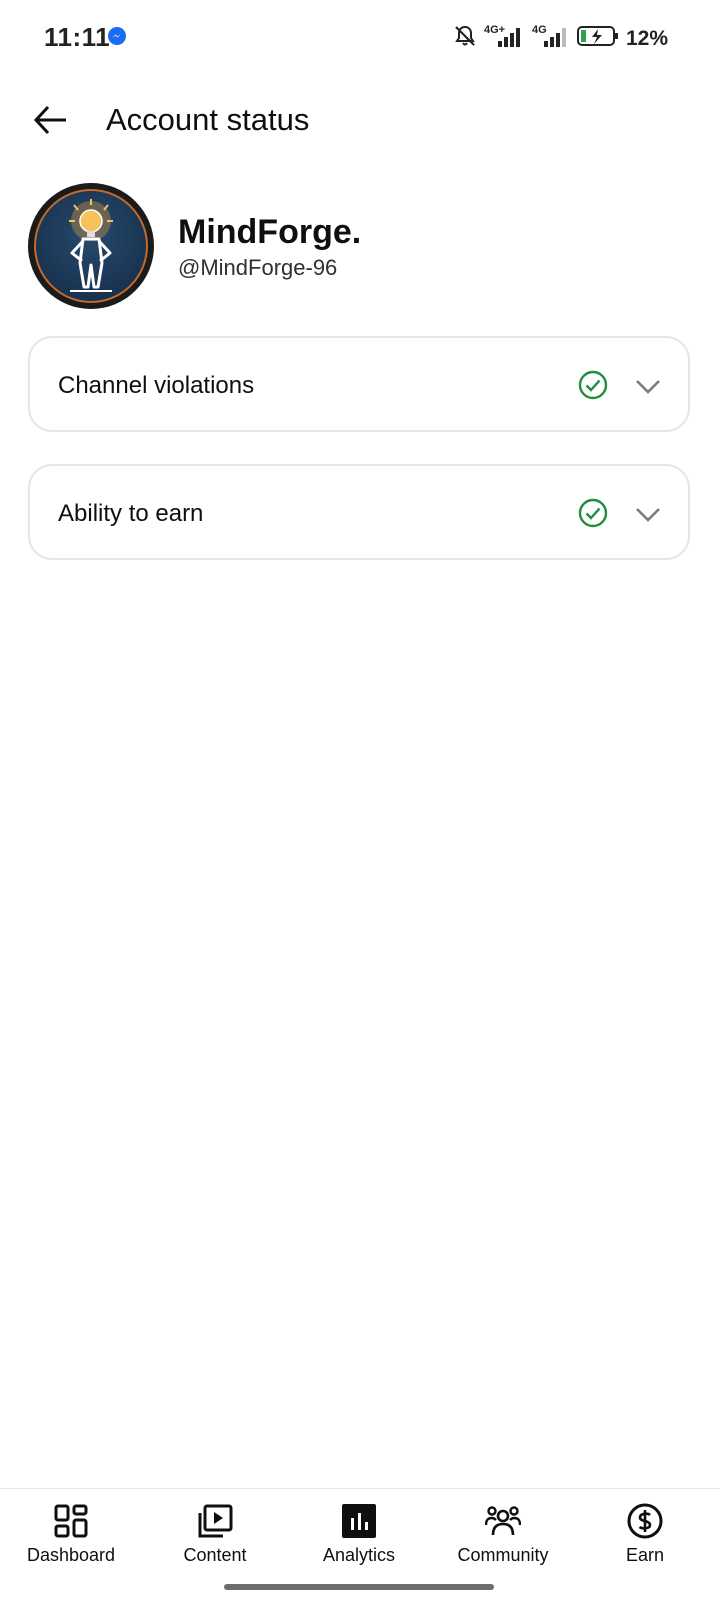  What do you see at coordinates (215, 1555) in the screenshot?
I see `nav-label: Content` at bounding box center [215, 1555].